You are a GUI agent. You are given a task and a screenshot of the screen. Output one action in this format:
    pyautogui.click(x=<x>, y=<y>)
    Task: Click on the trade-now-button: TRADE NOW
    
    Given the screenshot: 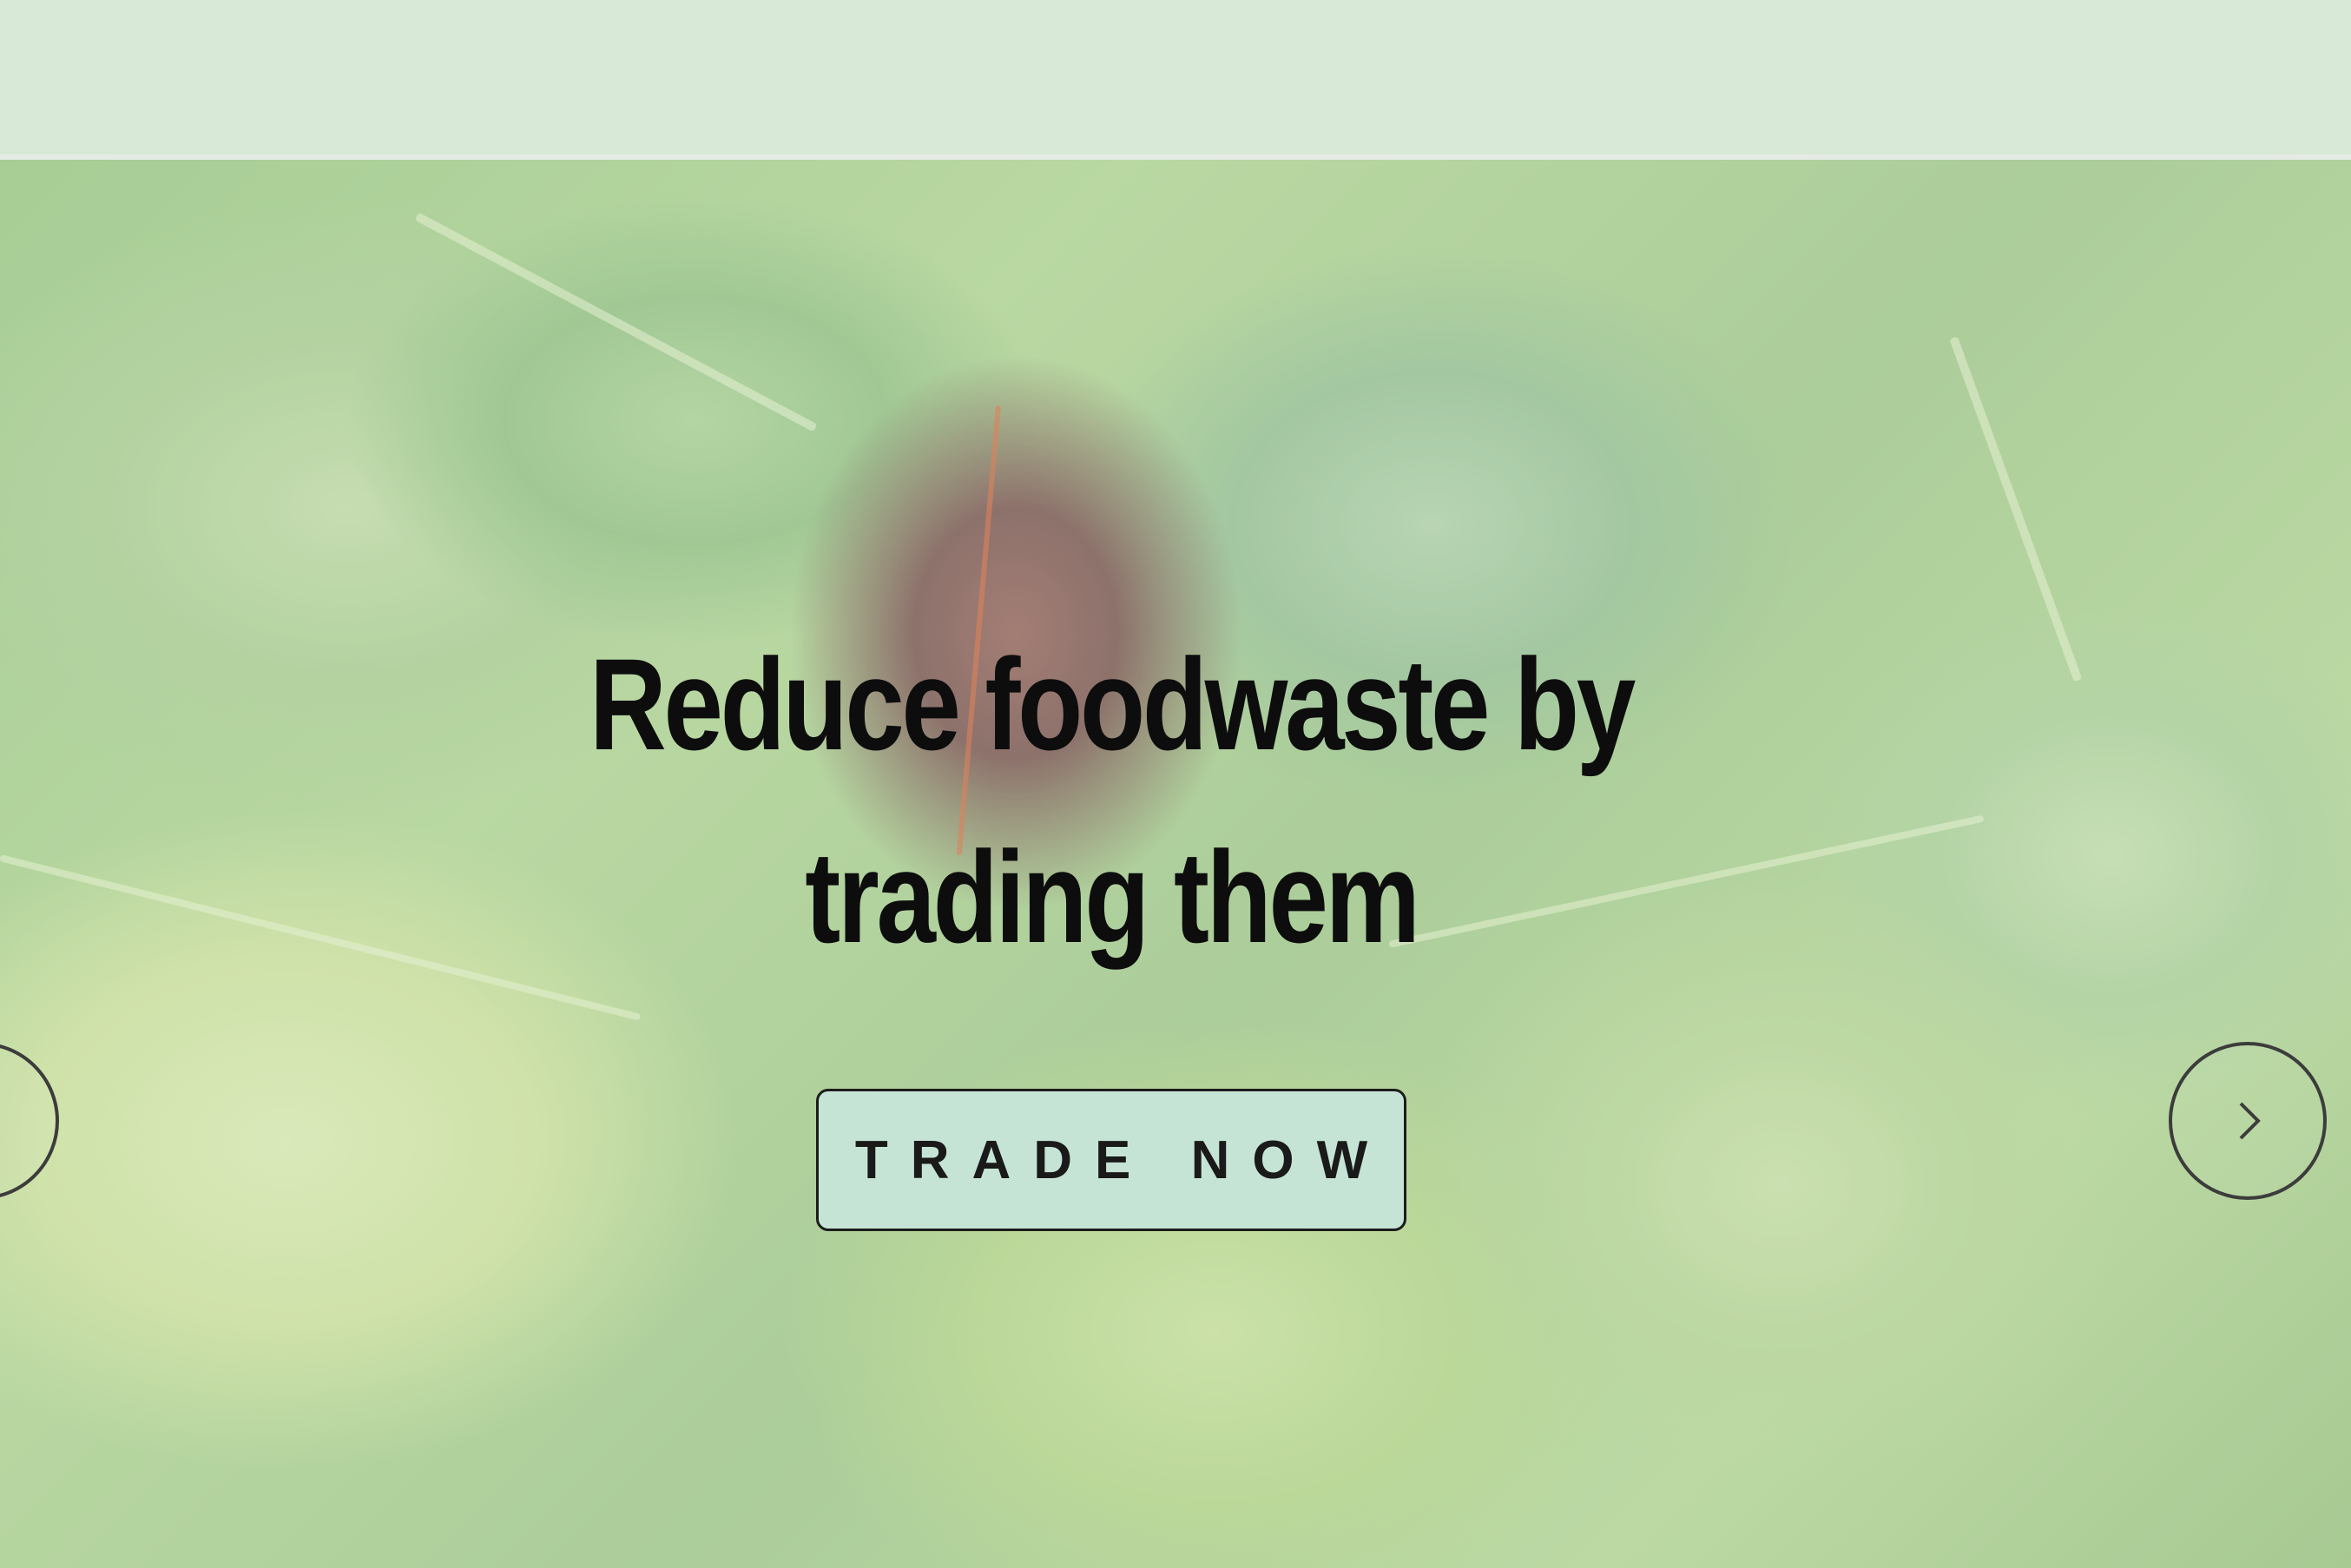 What is the action you would take?
    pyautogui.click(x=1111, y=1160)
    